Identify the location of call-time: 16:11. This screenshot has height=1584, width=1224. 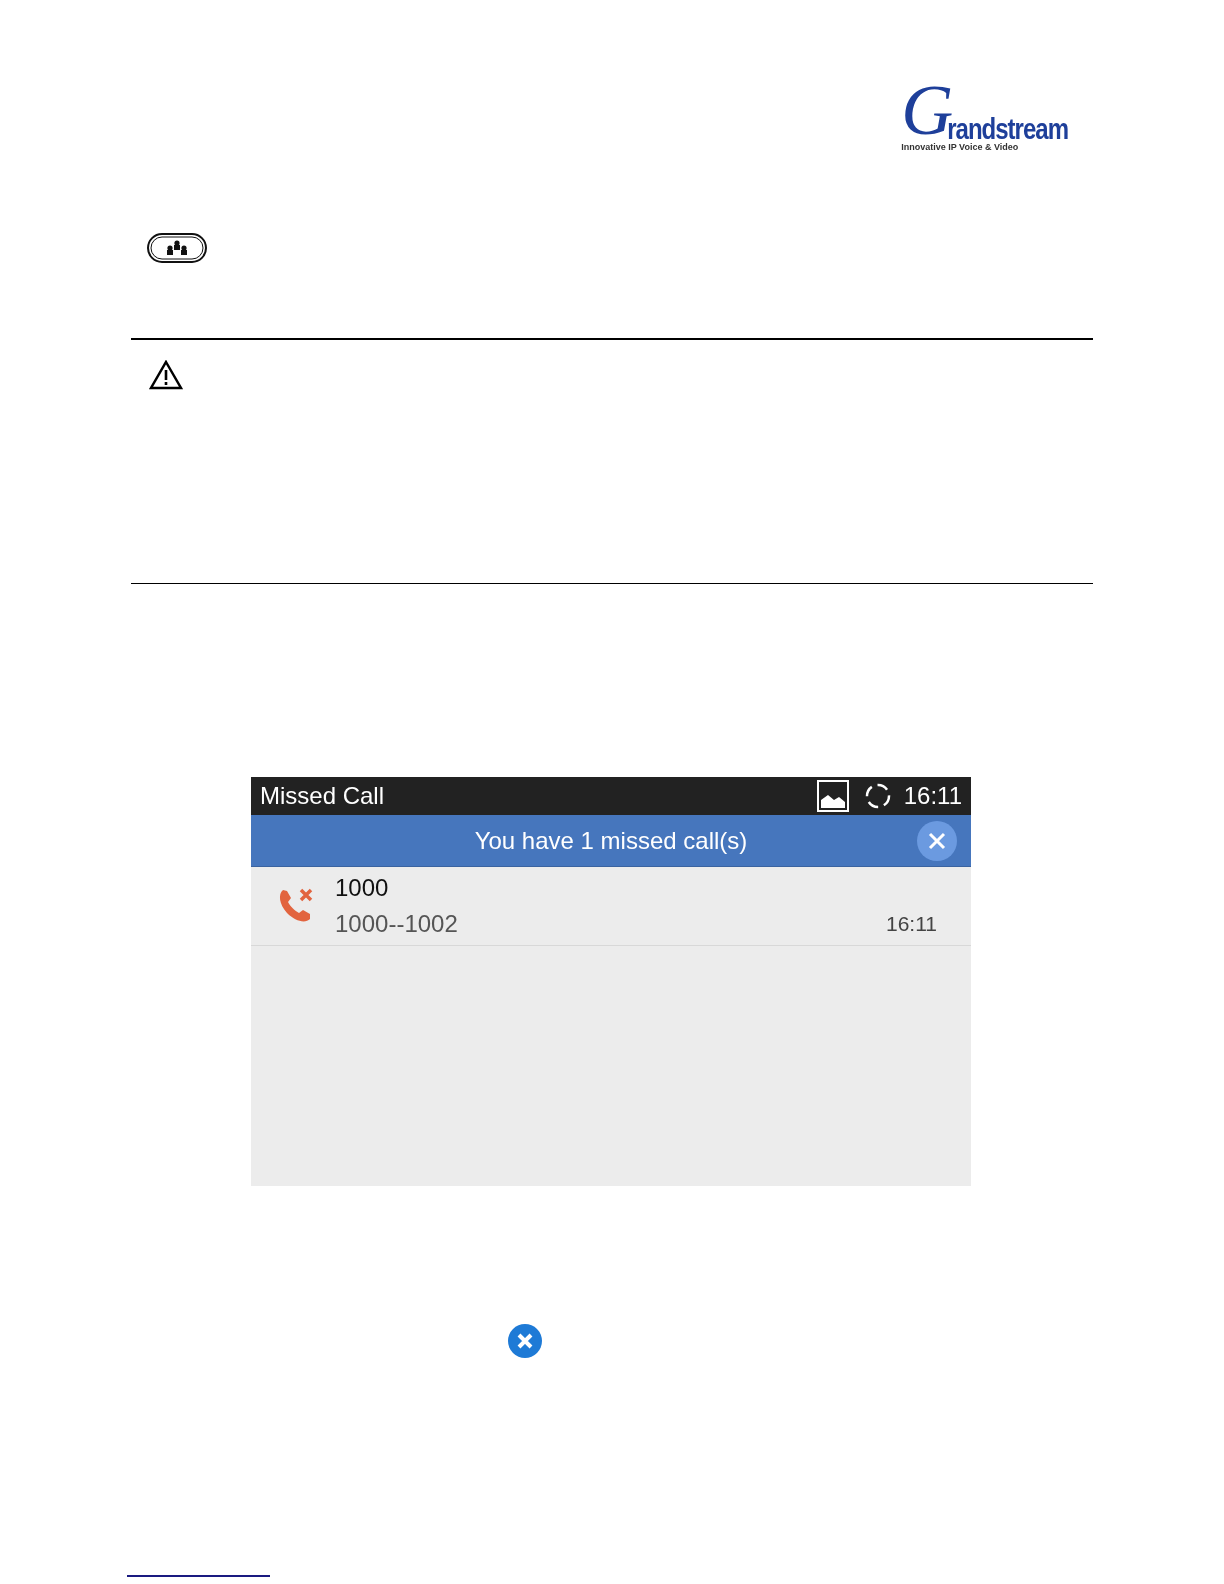
(911, 923).